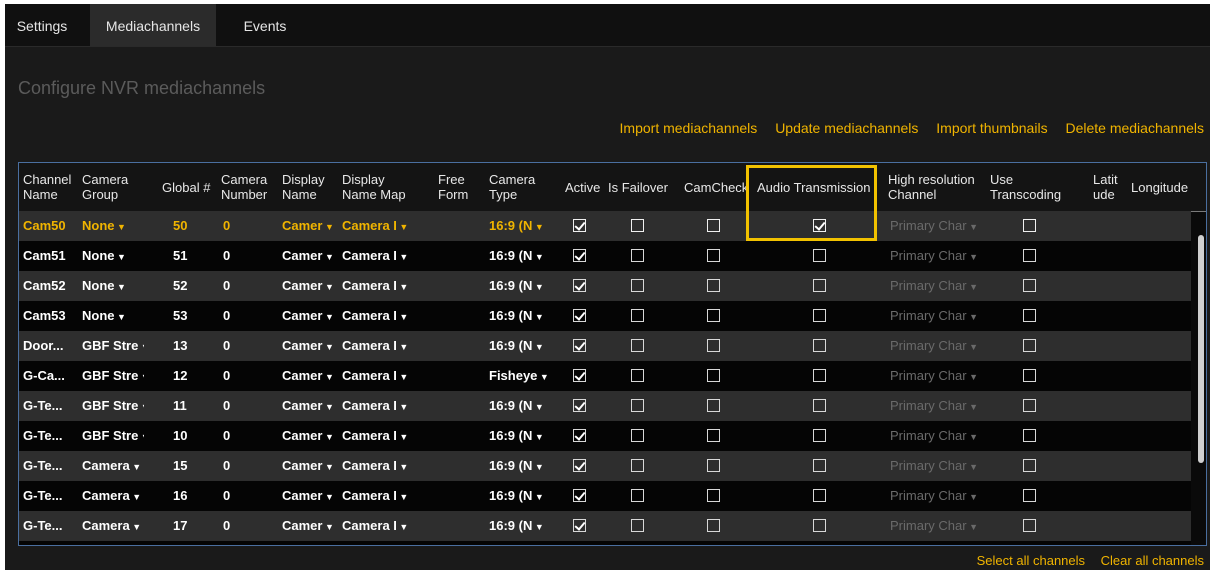  I want to click on col-is-failover: Is Failover, so click(645, 187).